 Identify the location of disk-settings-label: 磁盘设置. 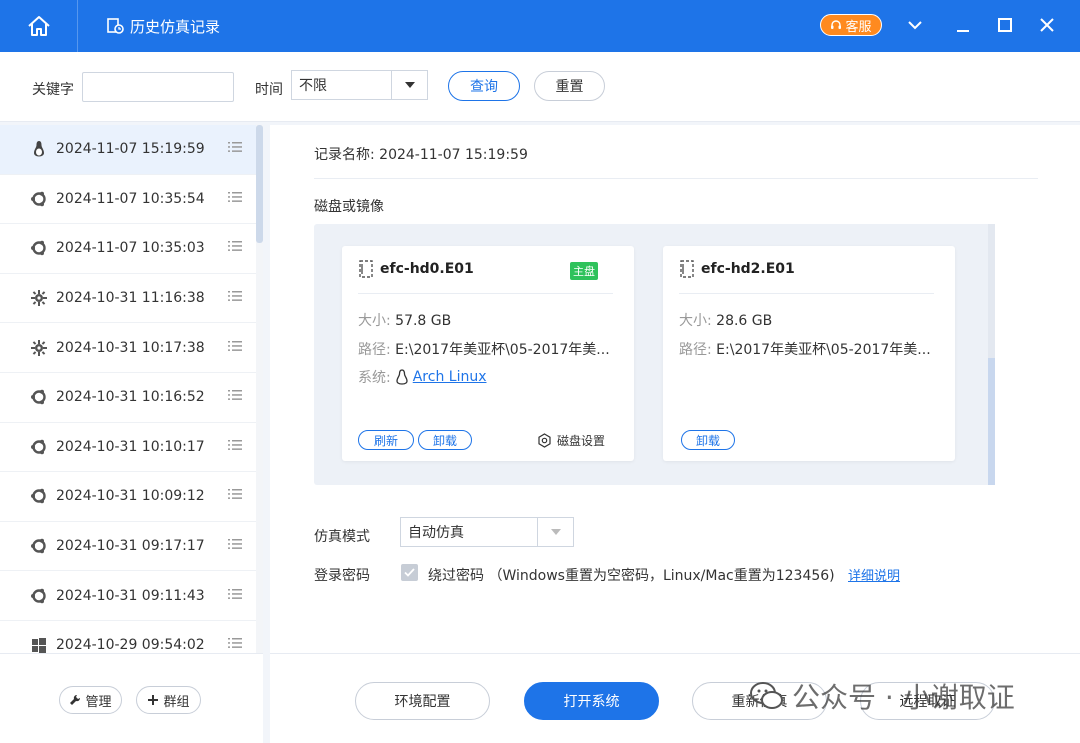
(581, 441).